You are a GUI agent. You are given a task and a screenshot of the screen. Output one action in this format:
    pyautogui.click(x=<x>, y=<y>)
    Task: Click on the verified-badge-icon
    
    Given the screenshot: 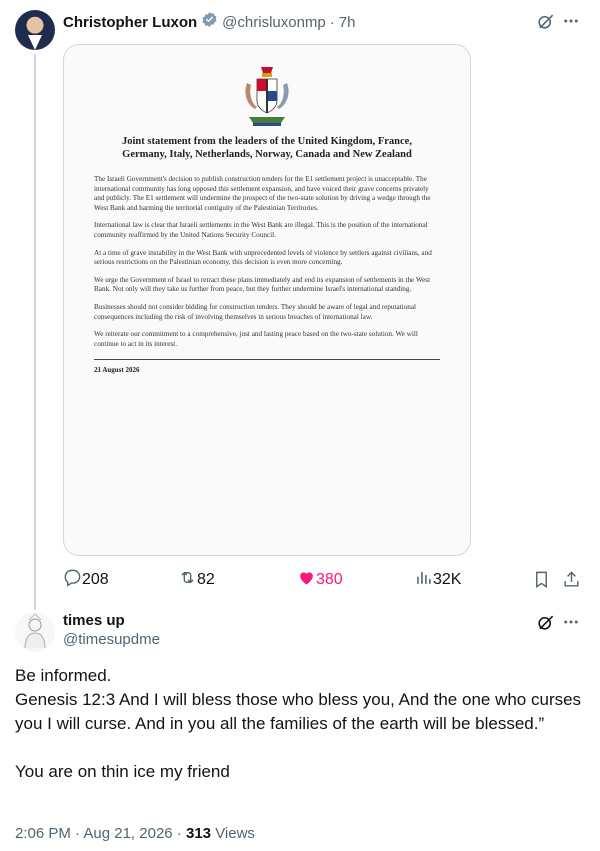 What is the action you would take?
    pyautogui.click(x=209, y=22)
    